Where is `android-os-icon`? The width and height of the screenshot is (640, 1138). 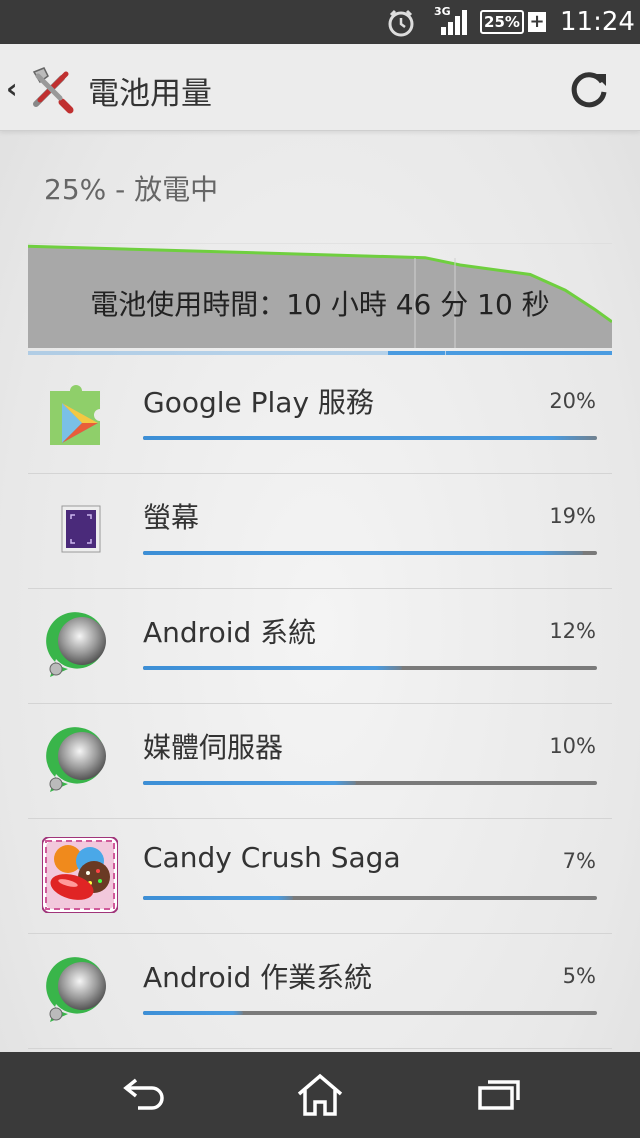 android-os-icon is located at coordinates (76, 989).